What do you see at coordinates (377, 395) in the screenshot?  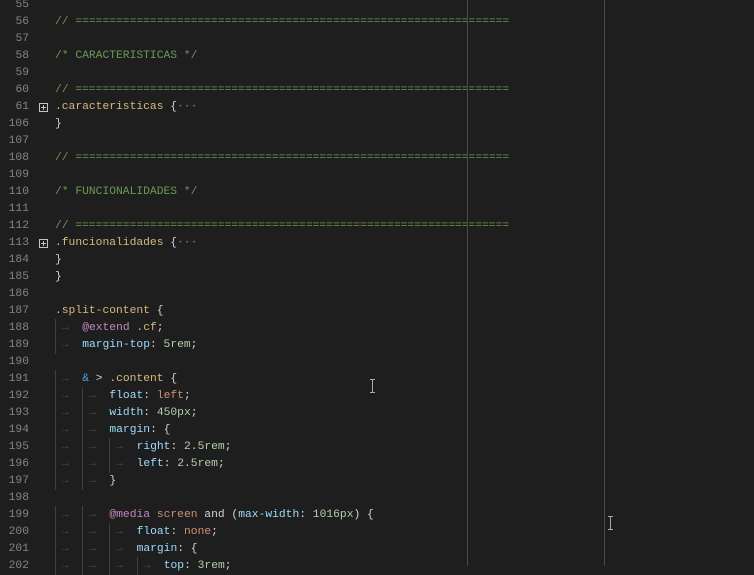 I see `code-line: 192 → → float: left;` at bounding box center [377, 395].